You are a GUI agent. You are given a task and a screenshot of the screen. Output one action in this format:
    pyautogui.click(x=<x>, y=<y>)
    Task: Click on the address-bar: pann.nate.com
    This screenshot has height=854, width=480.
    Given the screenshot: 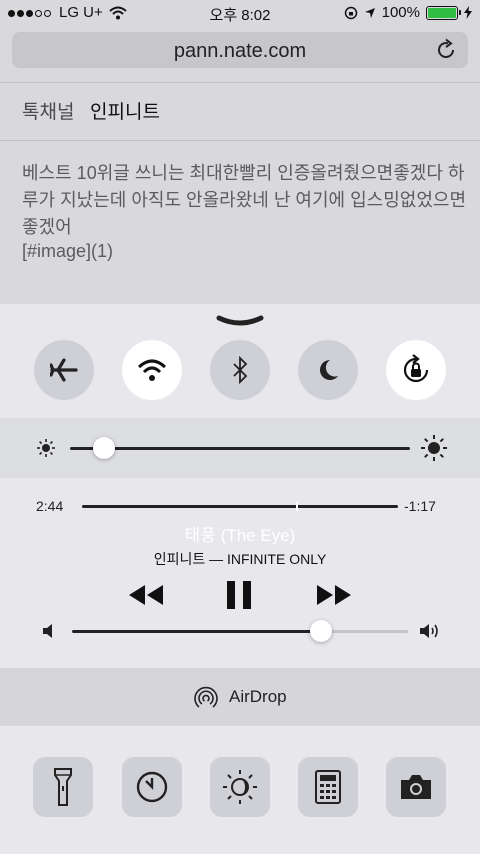 What is the action you would take?
    pyautogui.click(x=240, y=50)
    